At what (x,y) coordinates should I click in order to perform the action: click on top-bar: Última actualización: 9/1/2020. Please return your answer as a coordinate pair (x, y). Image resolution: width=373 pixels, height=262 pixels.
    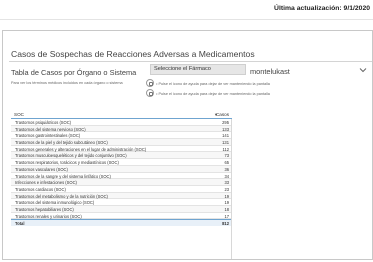
    Looking at the image, I should click on (186, 10).